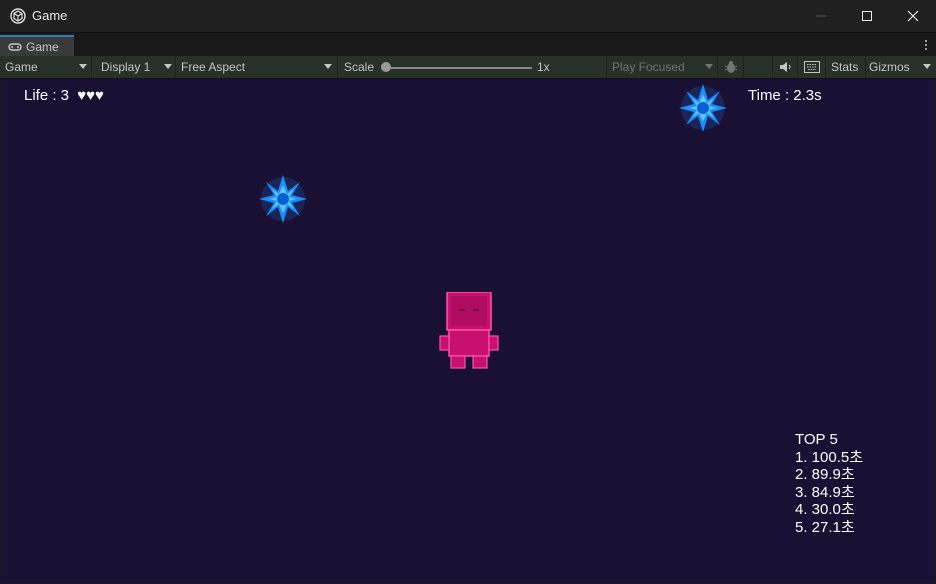 This screenshot has width=936, height=584. I want to click on mute-audio-button, so click(785, 67).